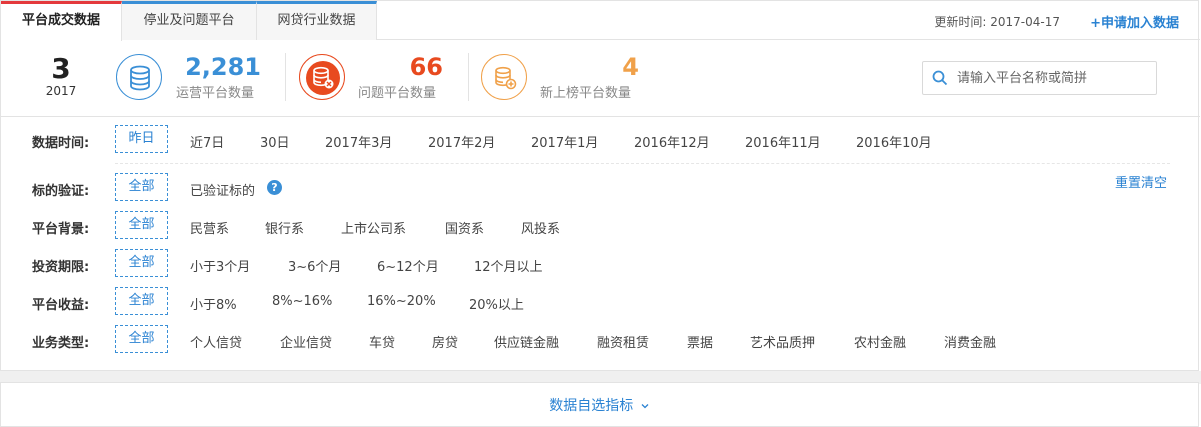 The width and height of the screenshot is (1201, 427). Describe the element at coordinates (61, 21) in the screenshot. I see `tab-platform-trade-data: 平台成交数据` at that location.